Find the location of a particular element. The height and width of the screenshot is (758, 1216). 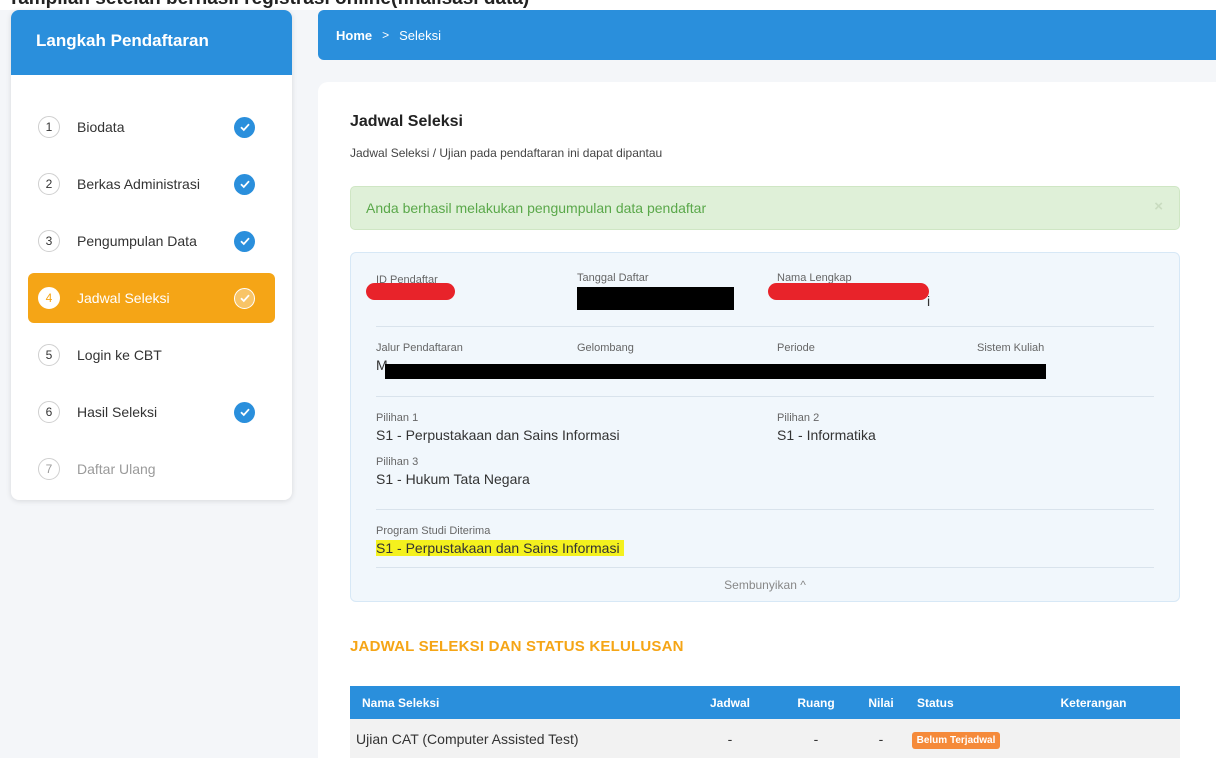

step-label: Login ke CBT is located at coordinates (119, 355).